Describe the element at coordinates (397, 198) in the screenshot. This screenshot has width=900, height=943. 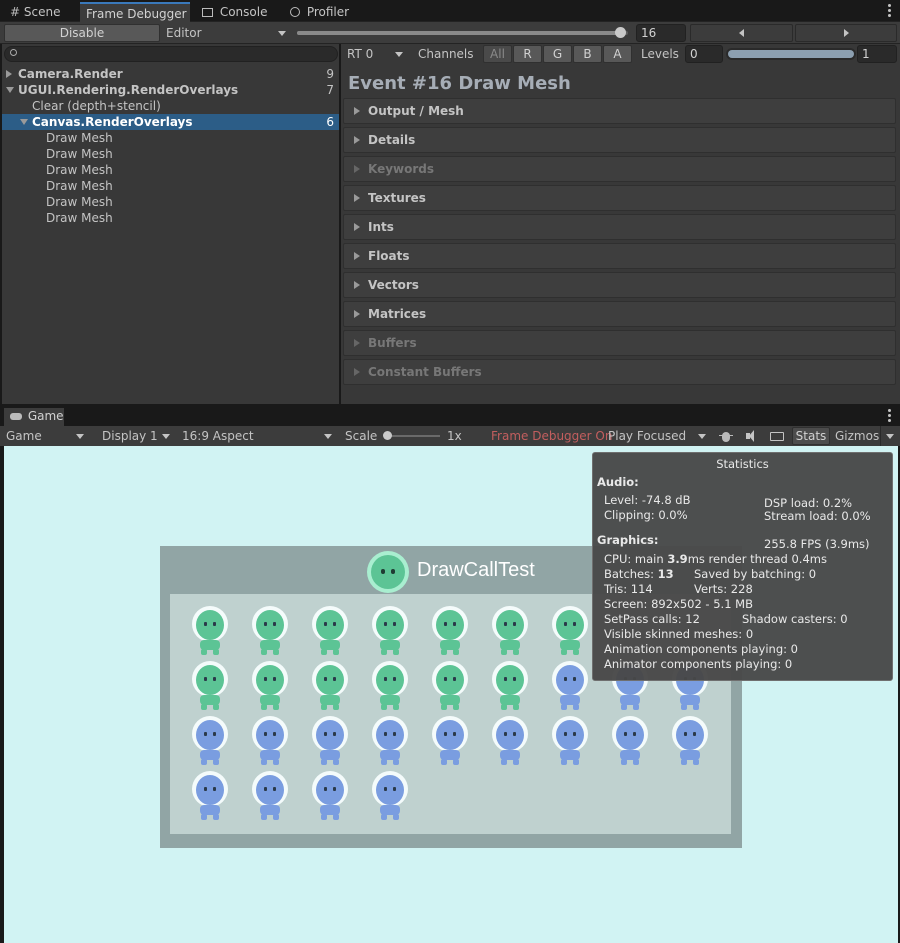
I see `foldout-label: Textures` at that location.